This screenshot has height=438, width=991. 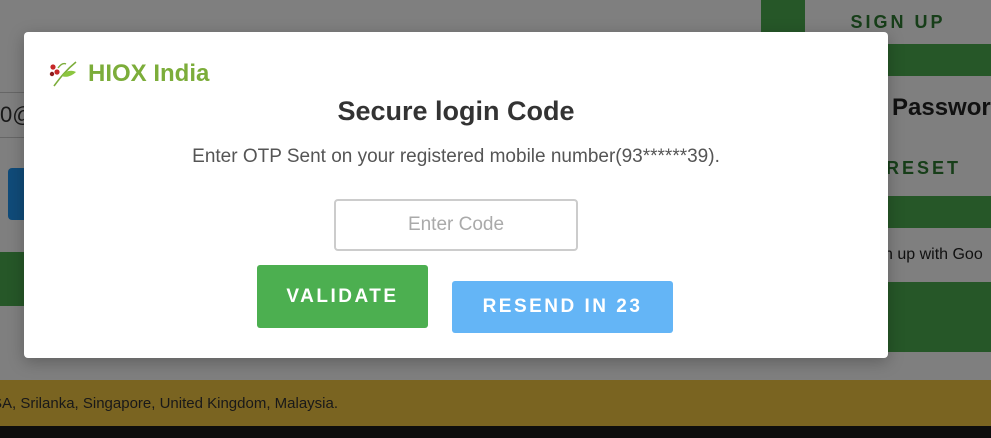 I want to click on otp-code-input, so click(x=456, y=225).